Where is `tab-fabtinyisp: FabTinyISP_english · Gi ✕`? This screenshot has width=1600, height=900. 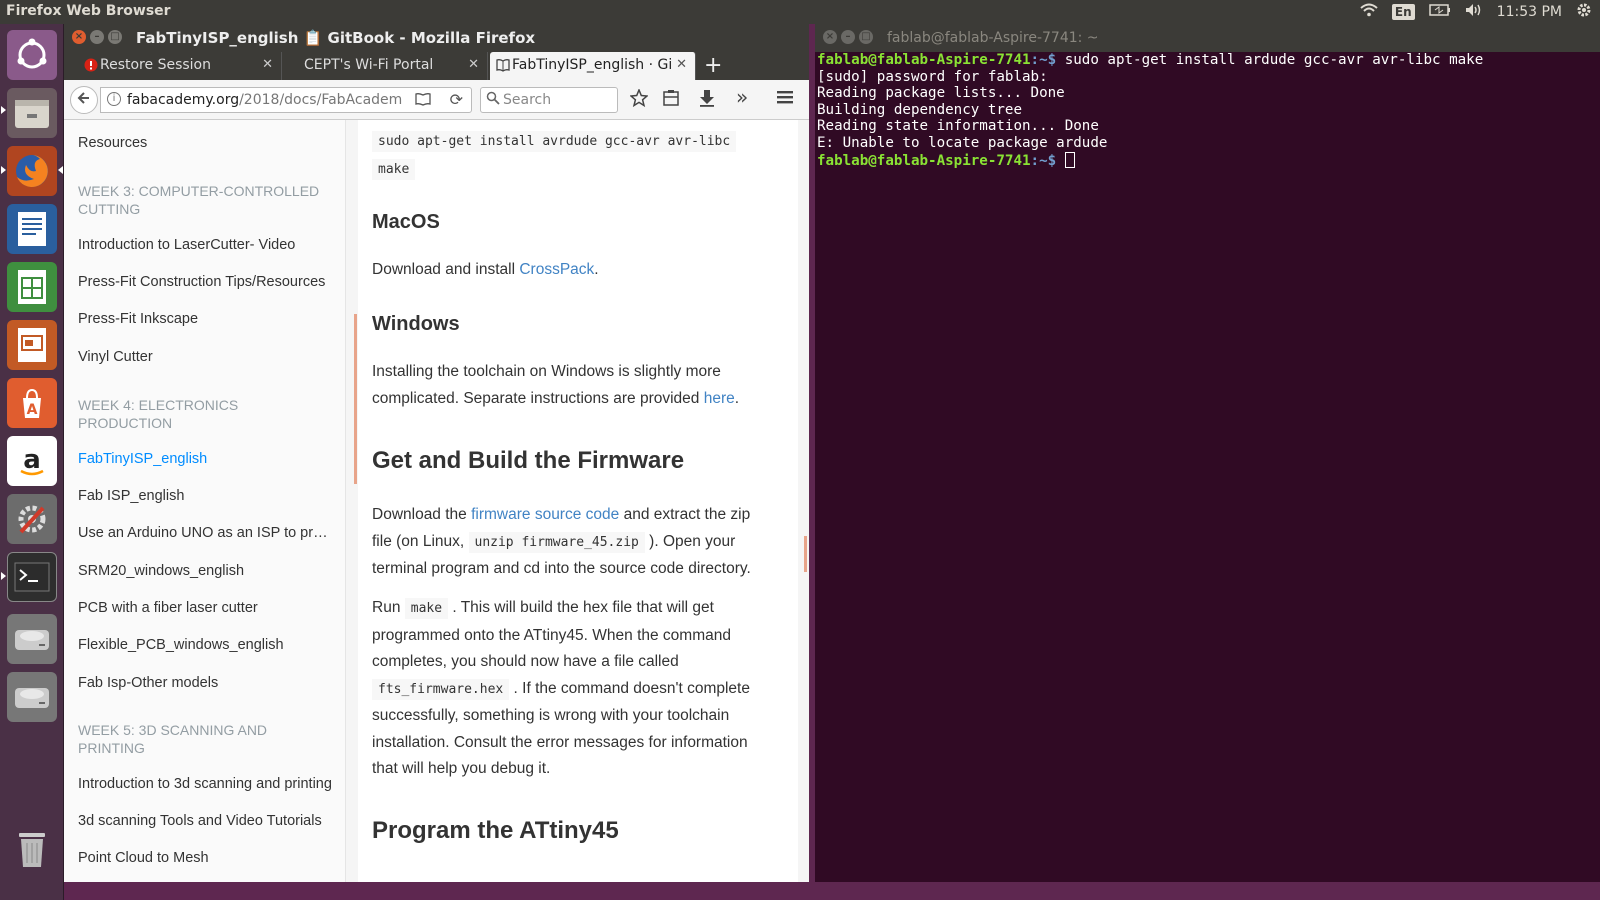 tab-fabtinyisp: FabTinyISP_english · Gi ✕ is located at coordinates (593, 66).